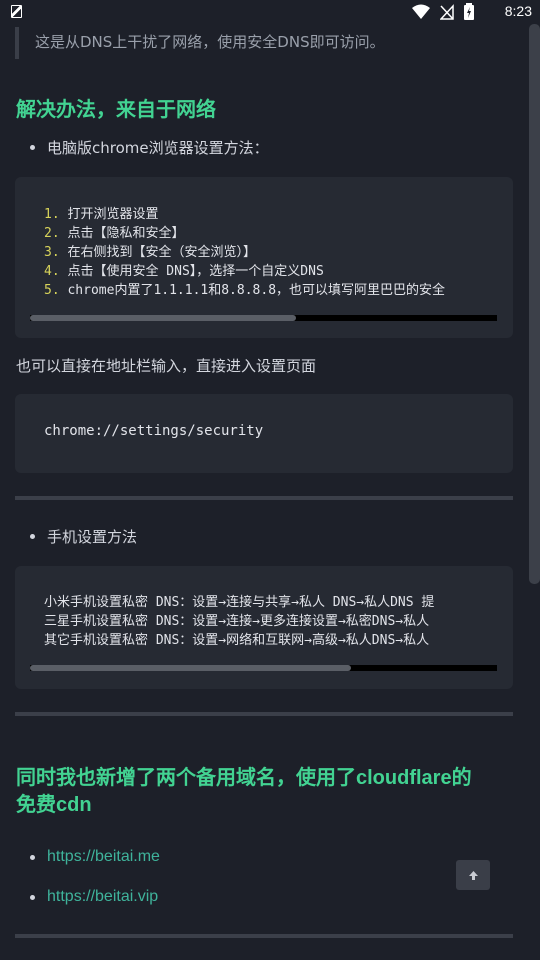 The image size is (540, 960). What do you see at coordinates (265, 43) in the screenshot?
I see `blockquote: 这是从DNS上干扰了网络，使用安全DNS即可访问。` at bounding box center [265, 43].